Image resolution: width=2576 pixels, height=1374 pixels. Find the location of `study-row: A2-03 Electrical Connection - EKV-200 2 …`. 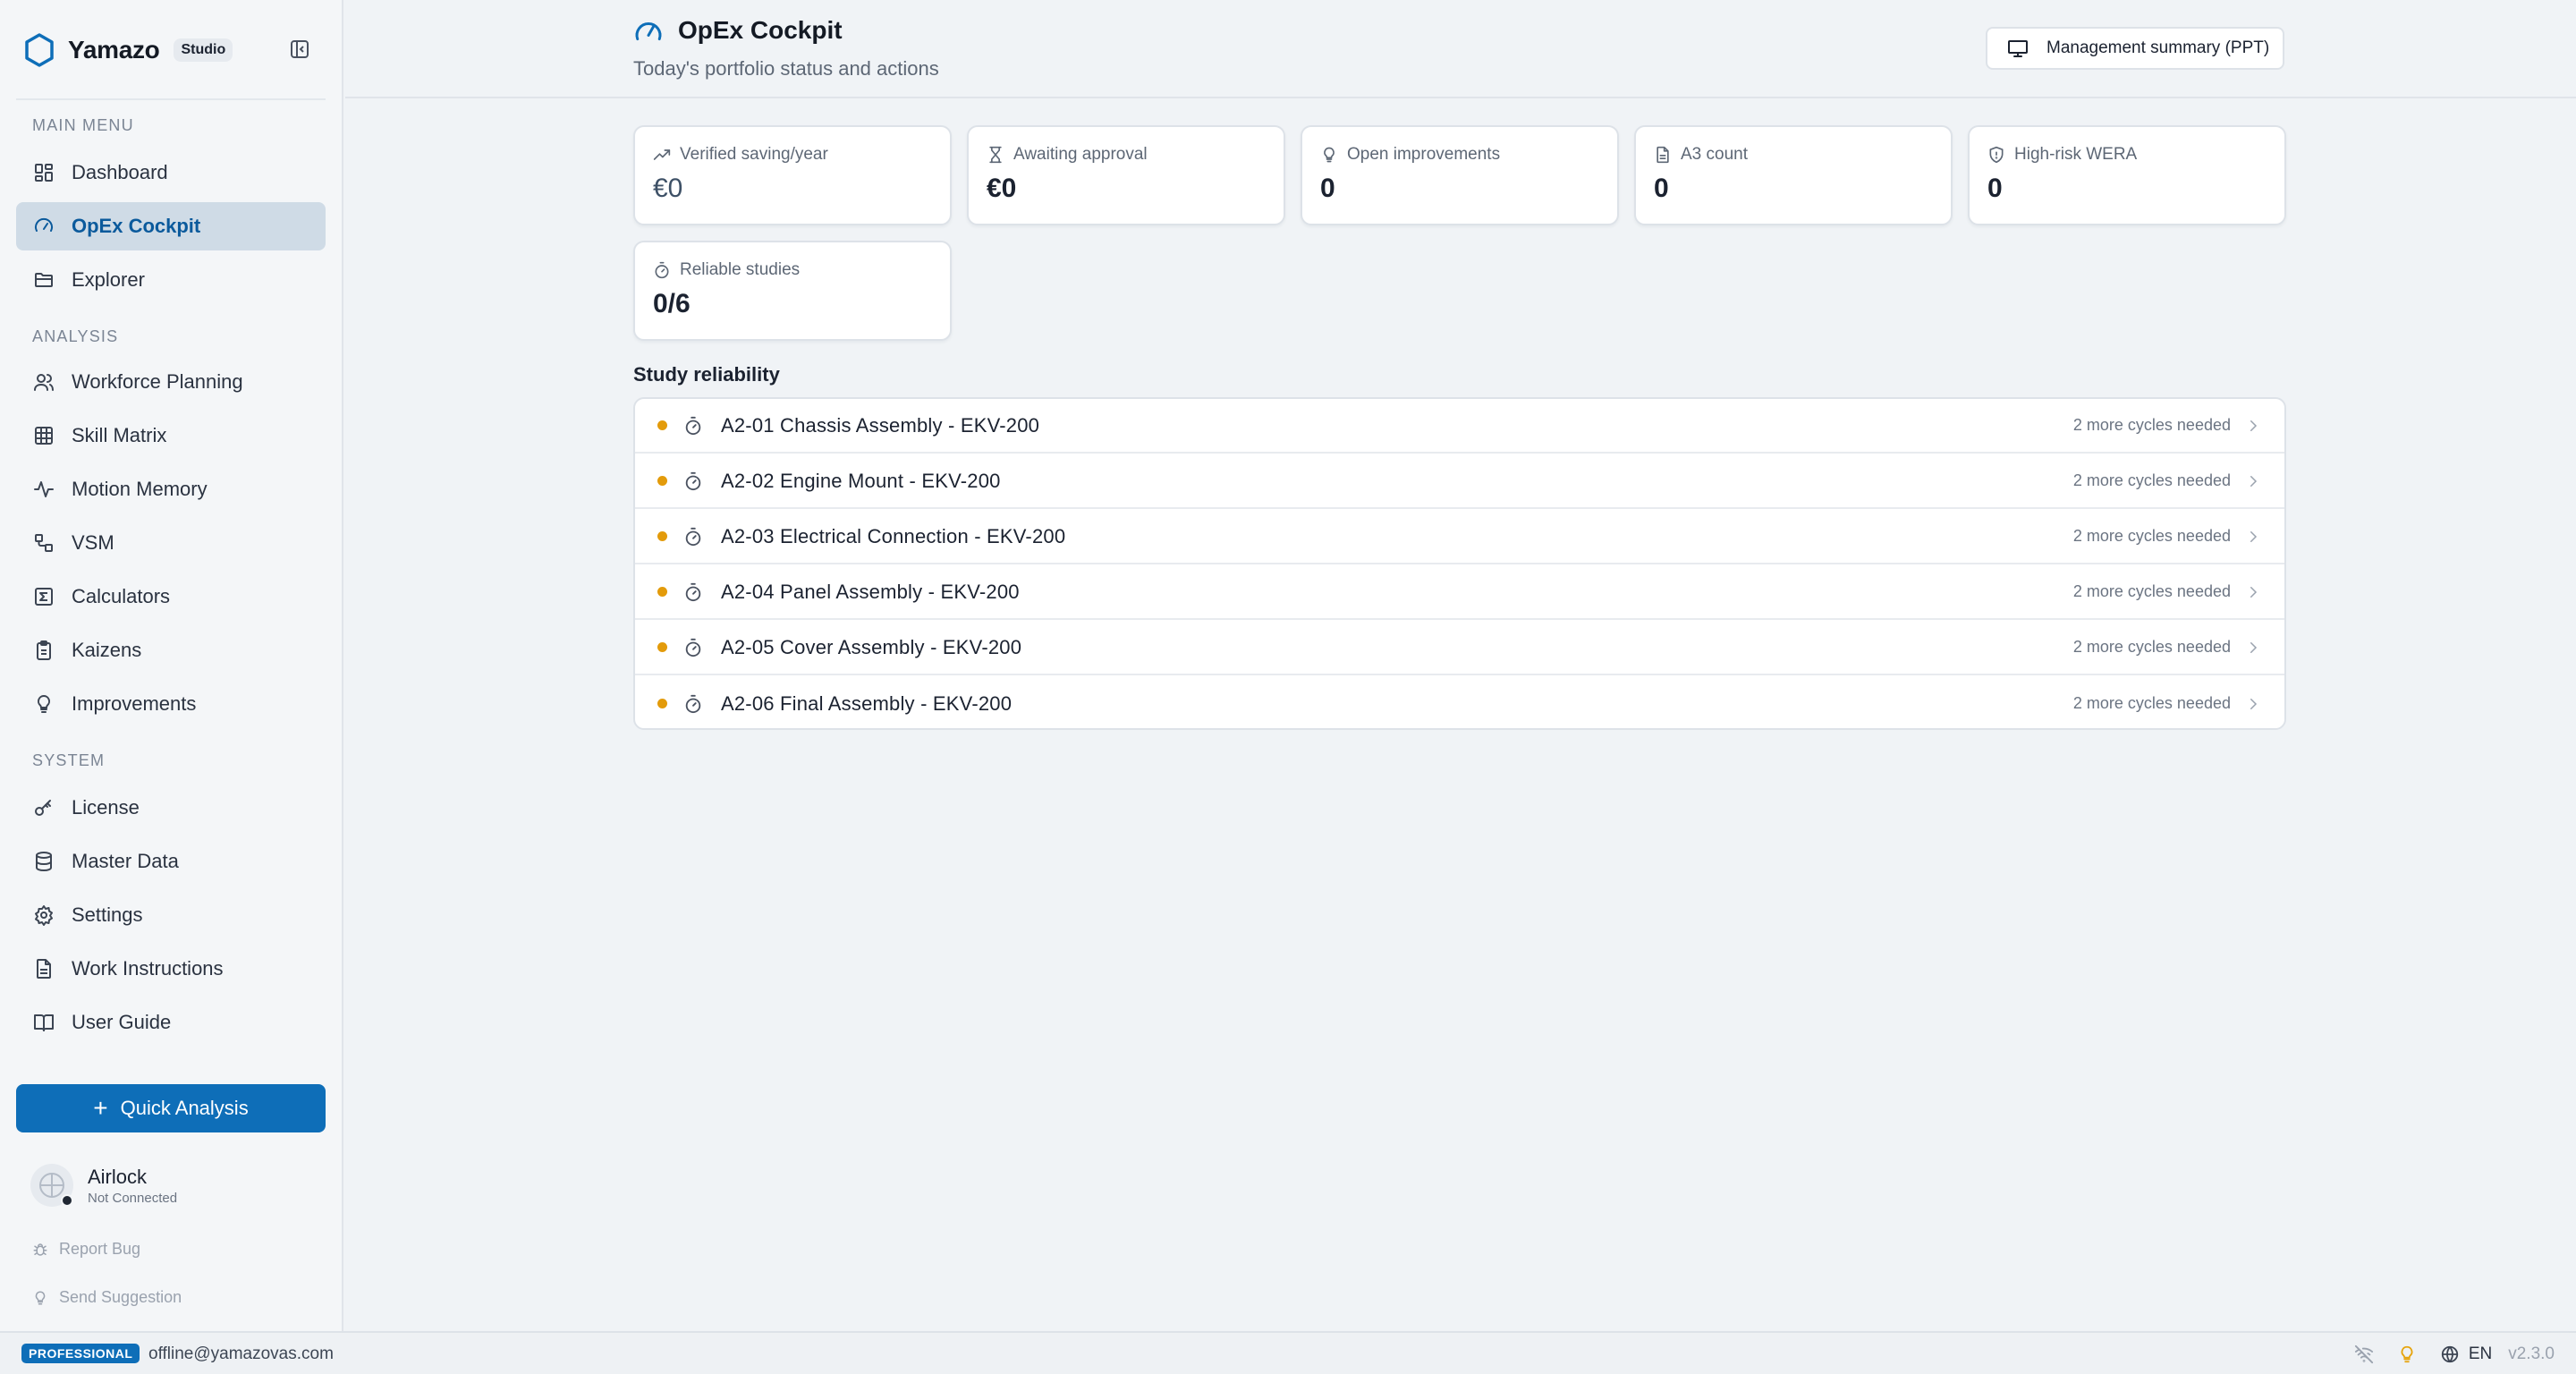

study-row: A2-03 Electrical Connection - EKV-200 2 … is located at coordinates (1459, 537).